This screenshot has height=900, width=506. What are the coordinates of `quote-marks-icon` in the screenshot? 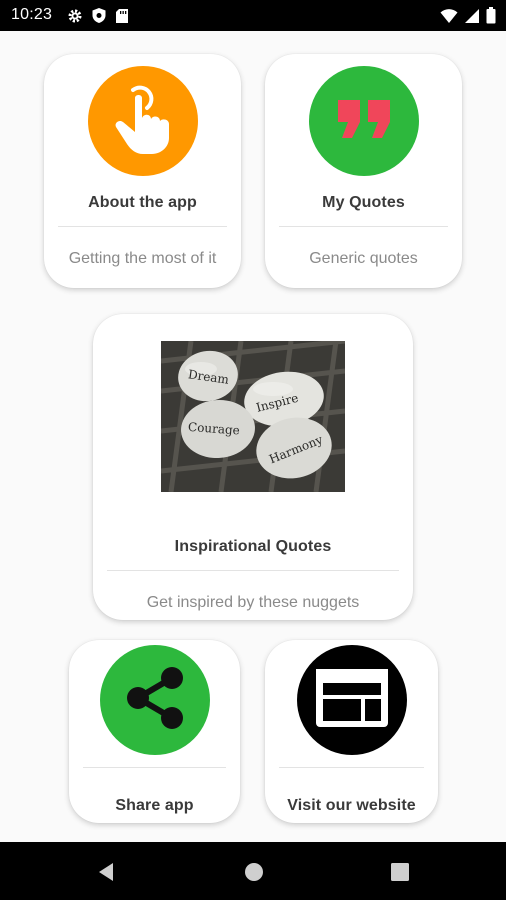 It's located at (364, 121).